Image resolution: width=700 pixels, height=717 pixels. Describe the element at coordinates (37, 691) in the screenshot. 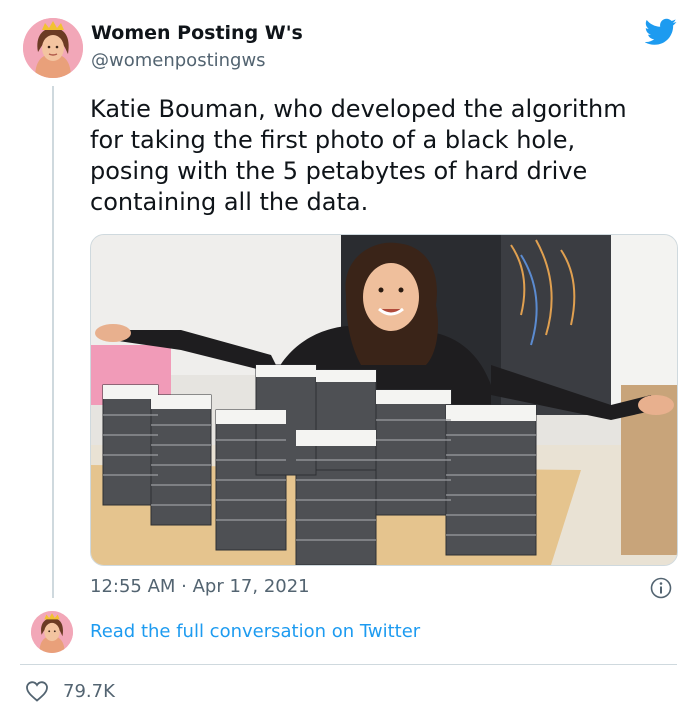

I see `heart-icon` at that location.